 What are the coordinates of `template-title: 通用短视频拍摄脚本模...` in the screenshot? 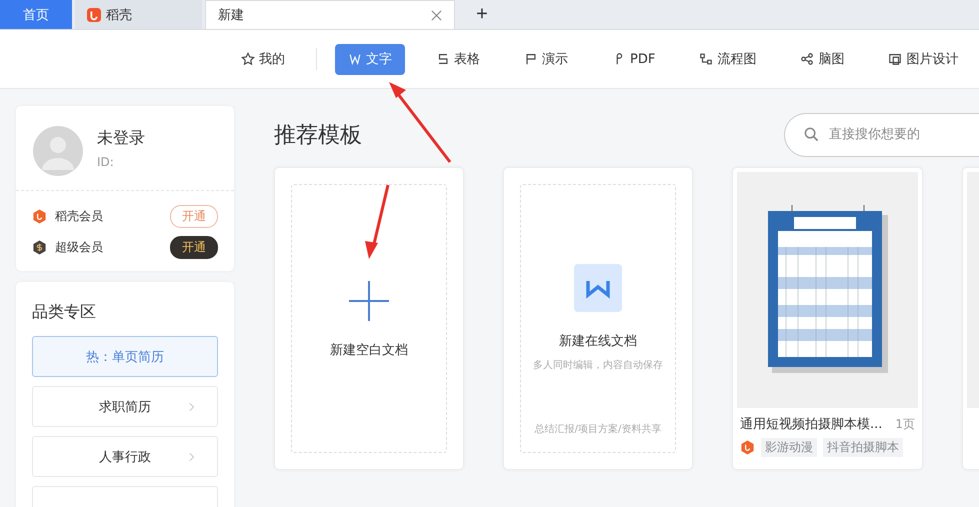 It's located at (811, 424).